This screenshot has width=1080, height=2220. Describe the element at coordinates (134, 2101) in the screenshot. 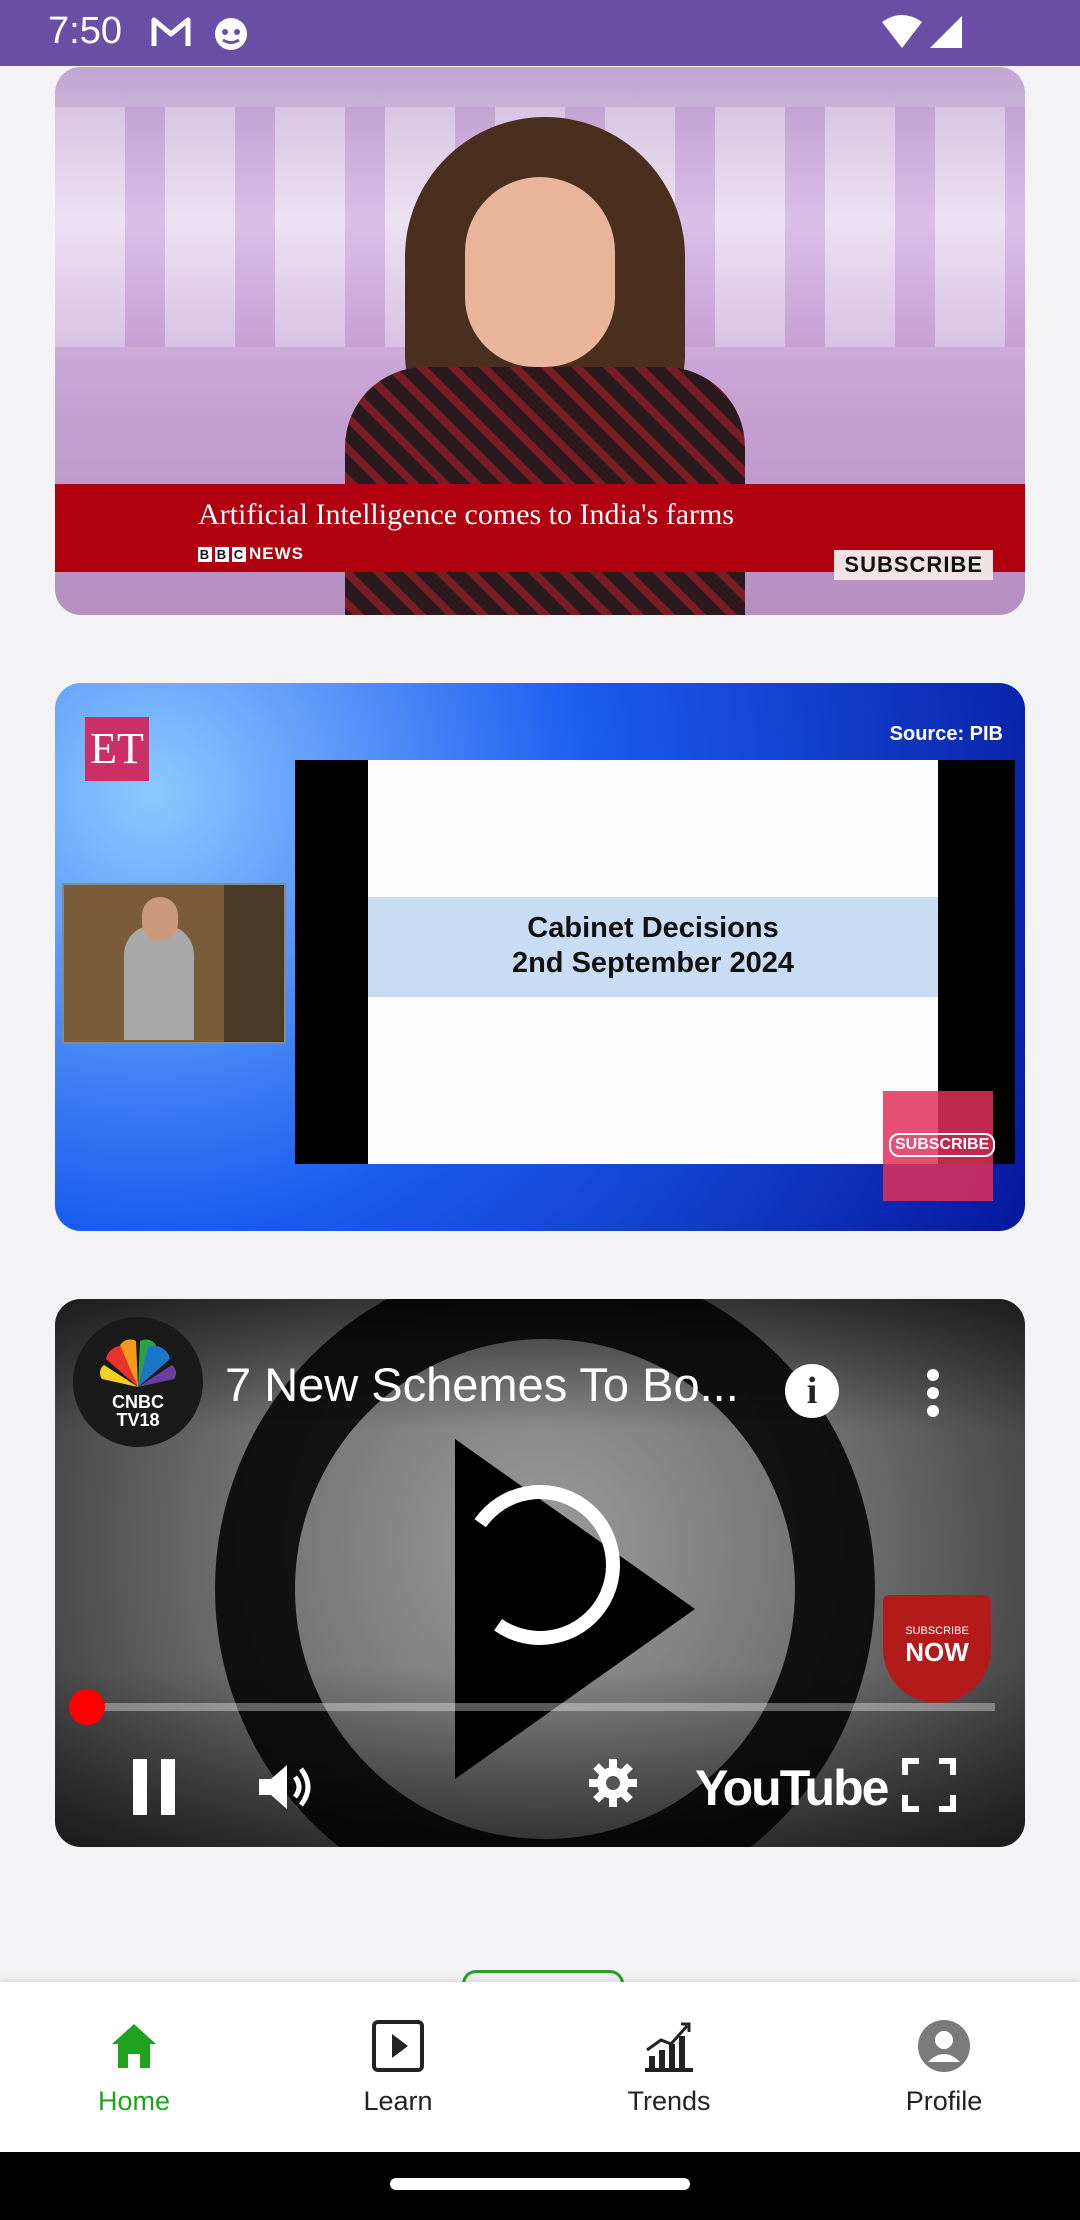

I see `nav-label: Home` at that location.